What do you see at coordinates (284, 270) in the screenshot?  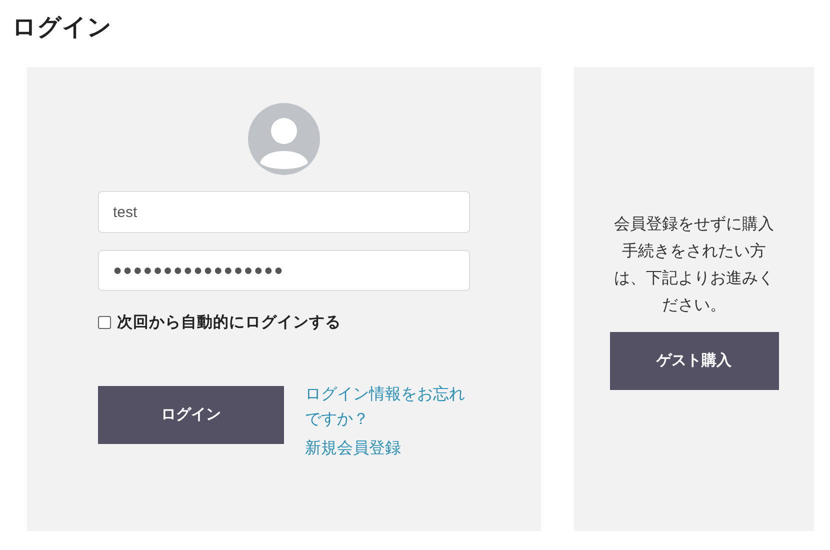 I see `password-field: ●●●●●●●●●●●●●●●●●` at bounding box center [284, 270].